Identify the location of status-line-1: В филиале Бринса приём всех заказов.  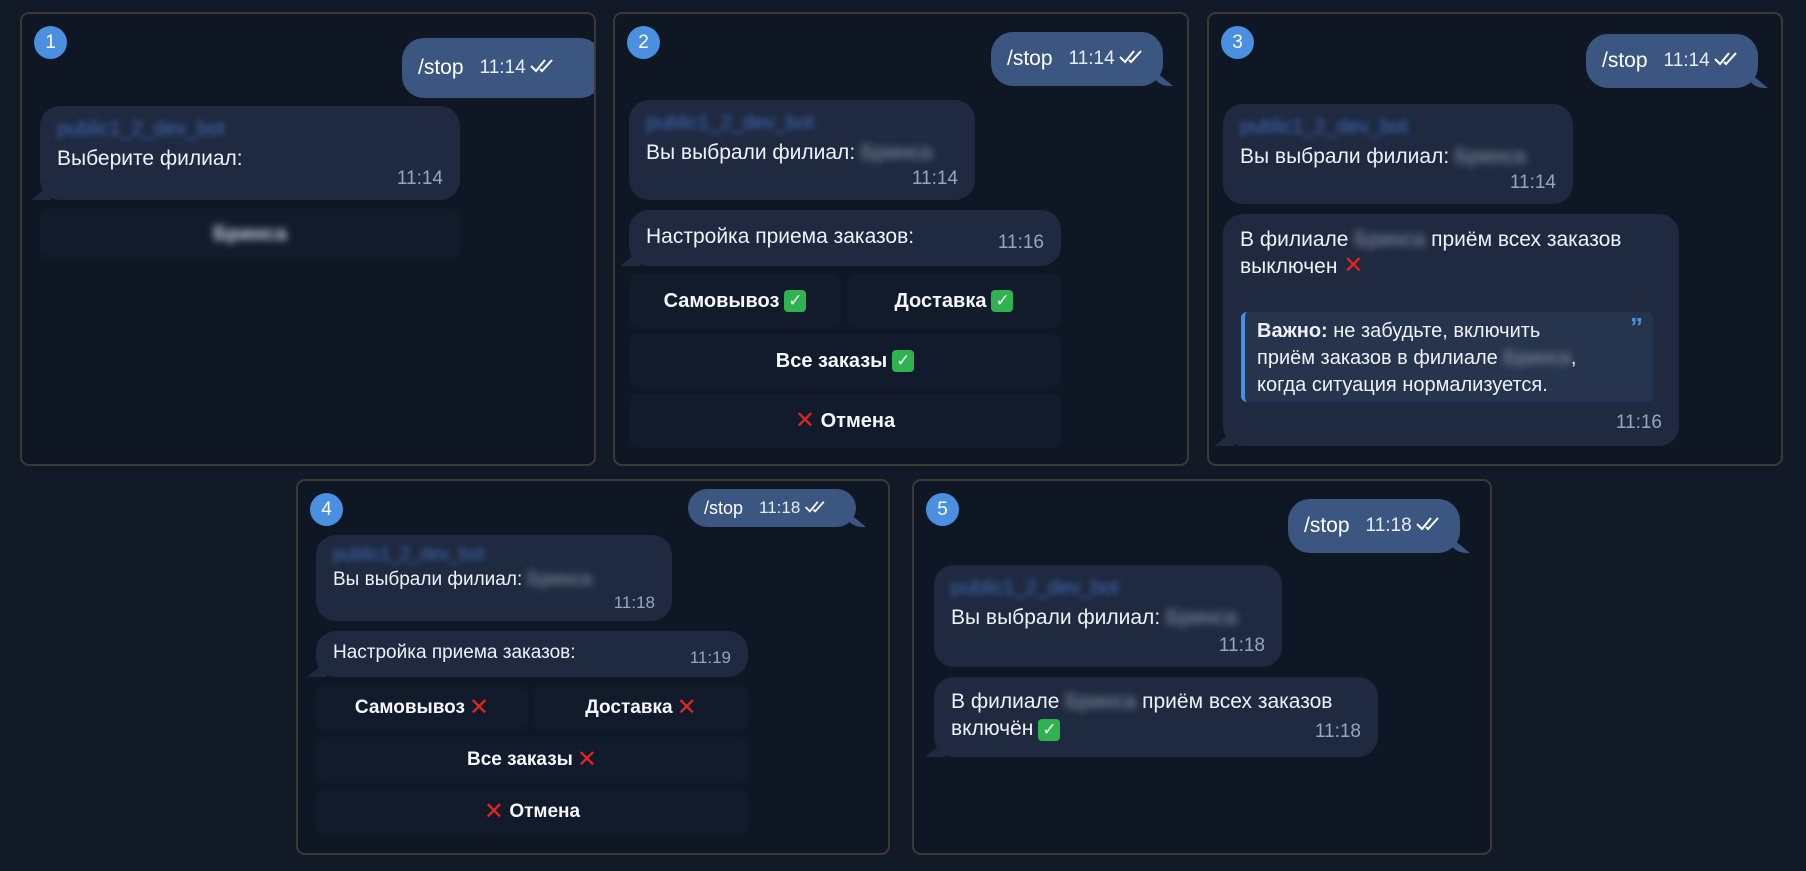
(1451, 239).